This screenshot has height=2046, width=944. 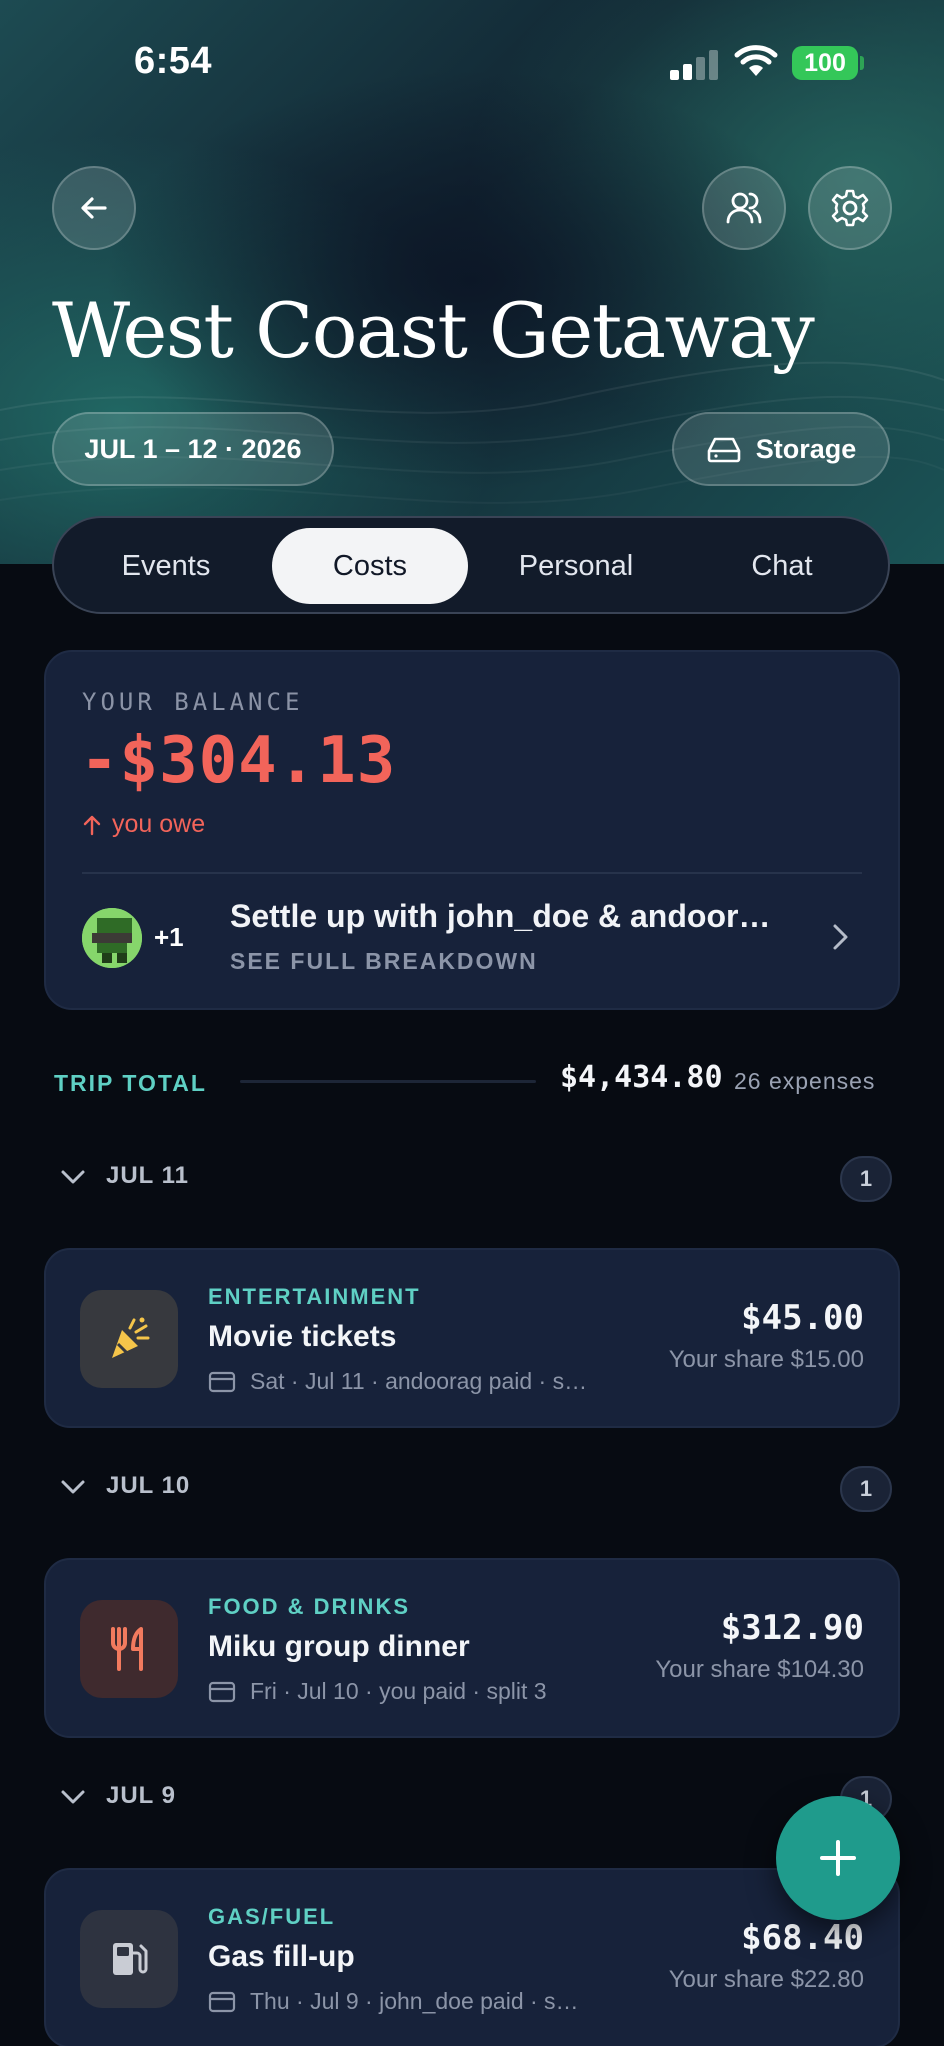 I want to click on tab-costs: Costs, so click(x=370, y=566).